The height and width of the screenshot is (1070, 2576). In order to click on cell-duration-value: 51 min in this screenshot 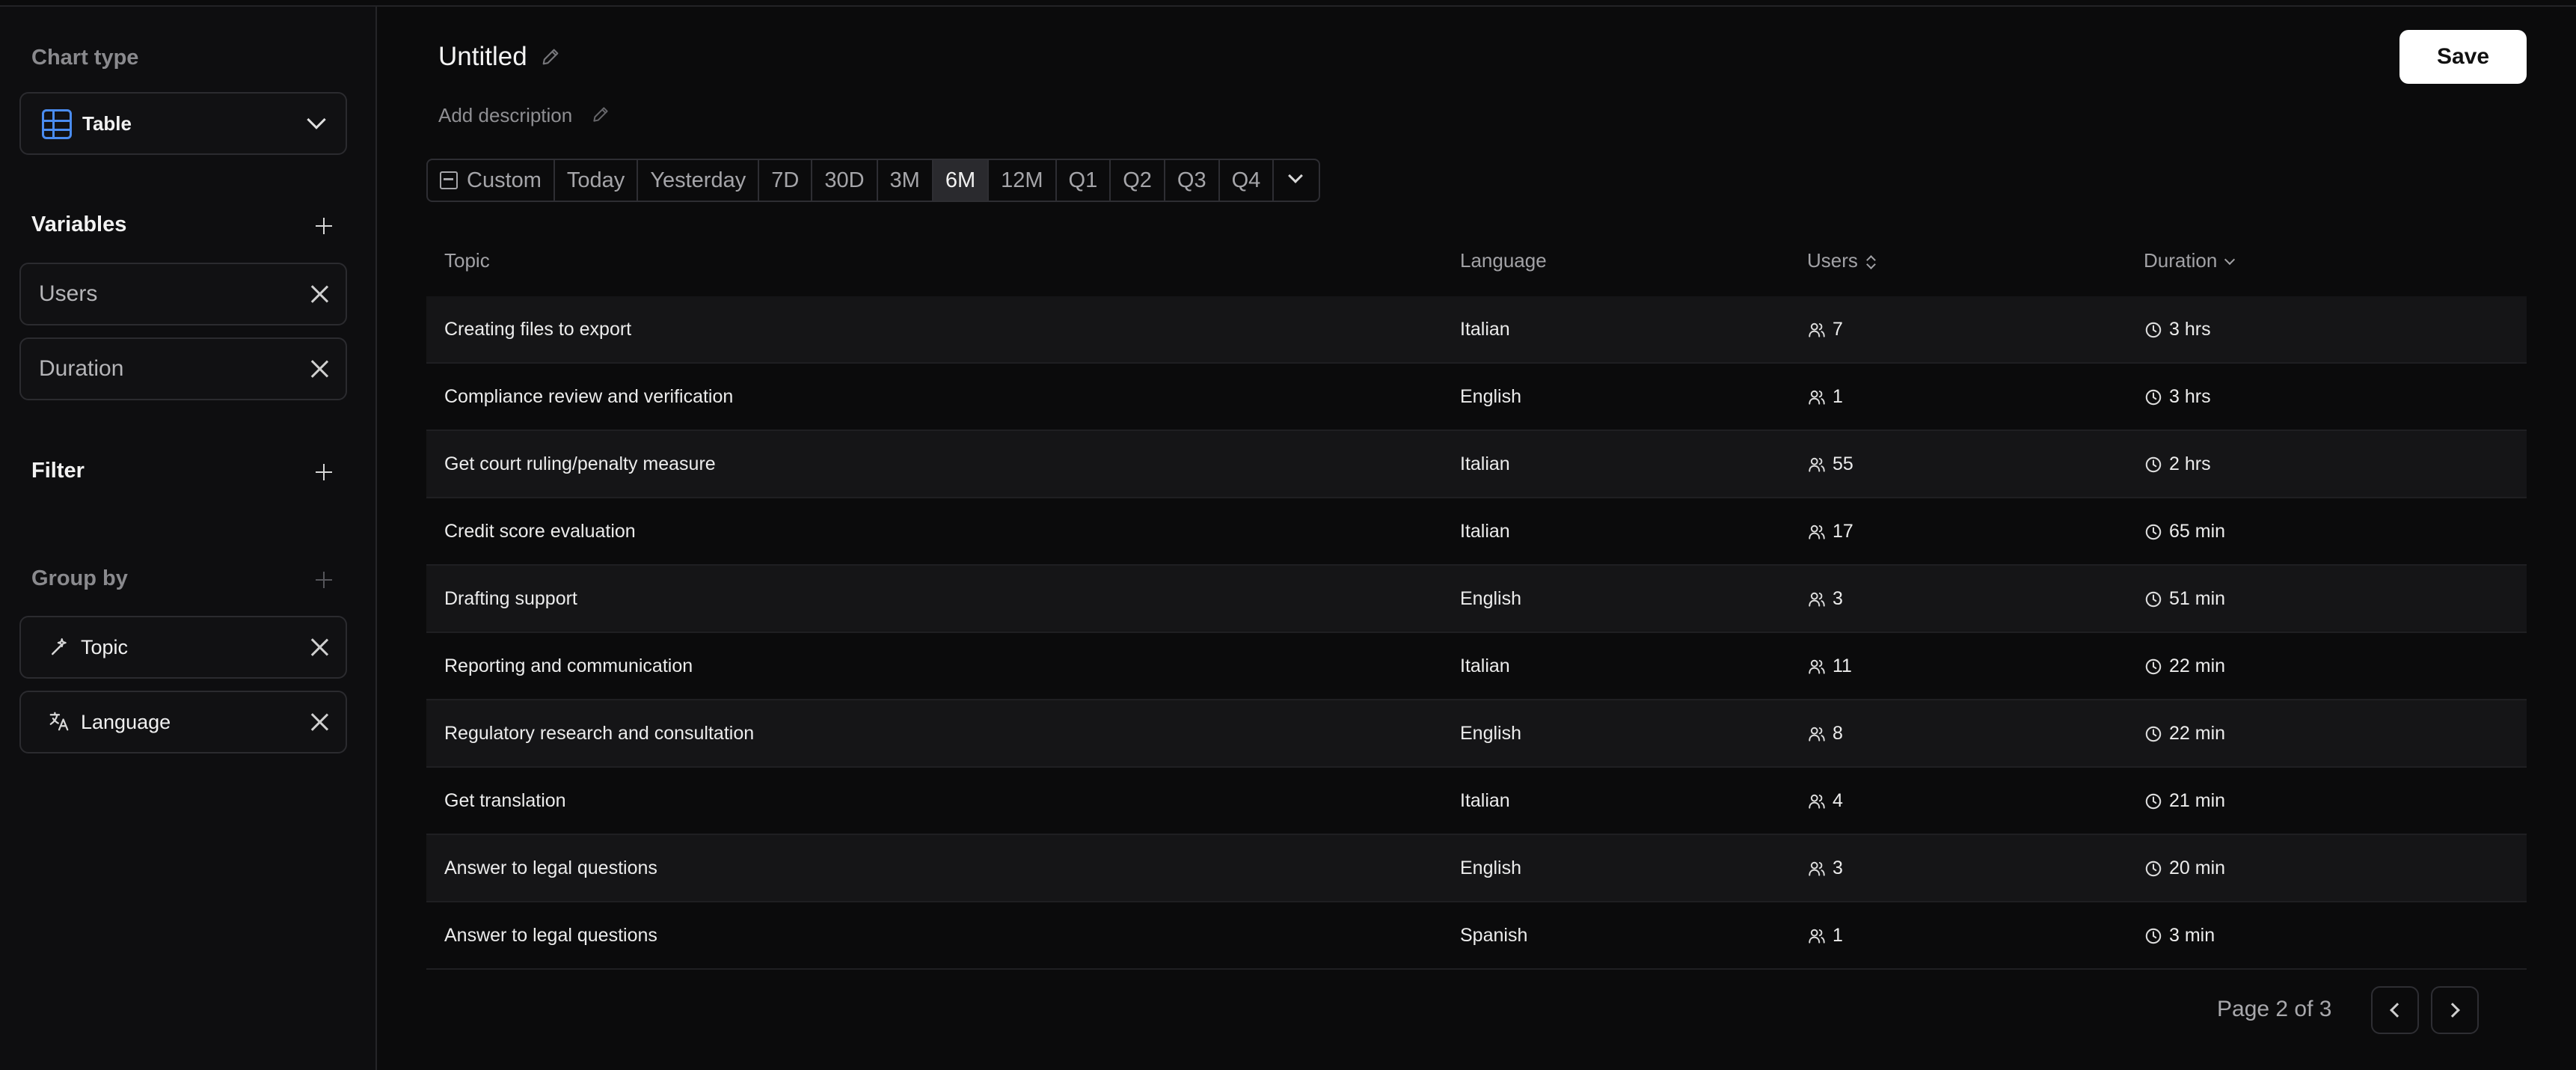, I will do `click(2197, 598)`.